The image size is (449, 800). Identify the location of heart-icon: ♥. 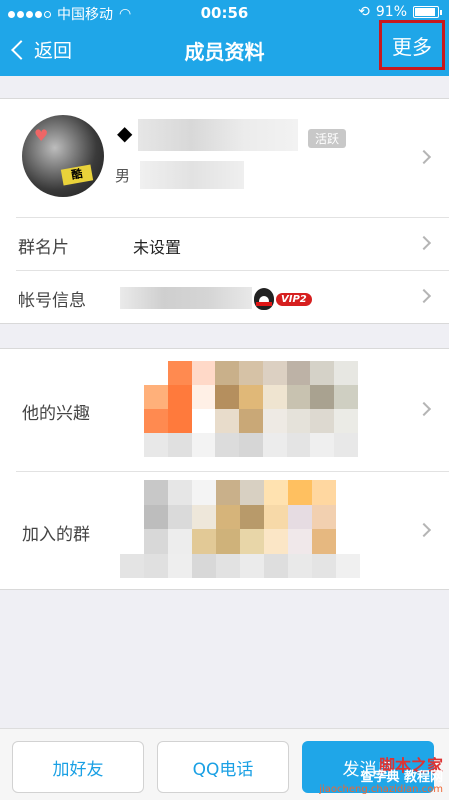
(41, 135).